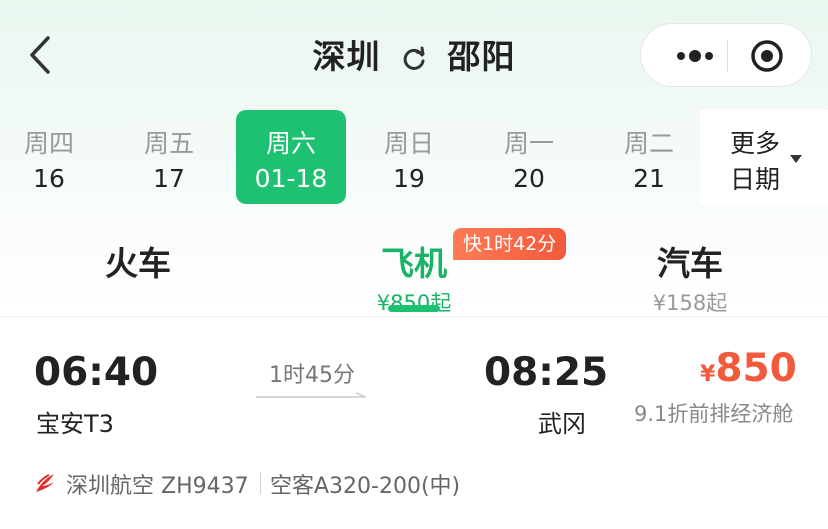 Image resolution: width=828 pixels, height=529 pixels. I want to click on tab-plane-price: ¥850起, so click(414, 303).